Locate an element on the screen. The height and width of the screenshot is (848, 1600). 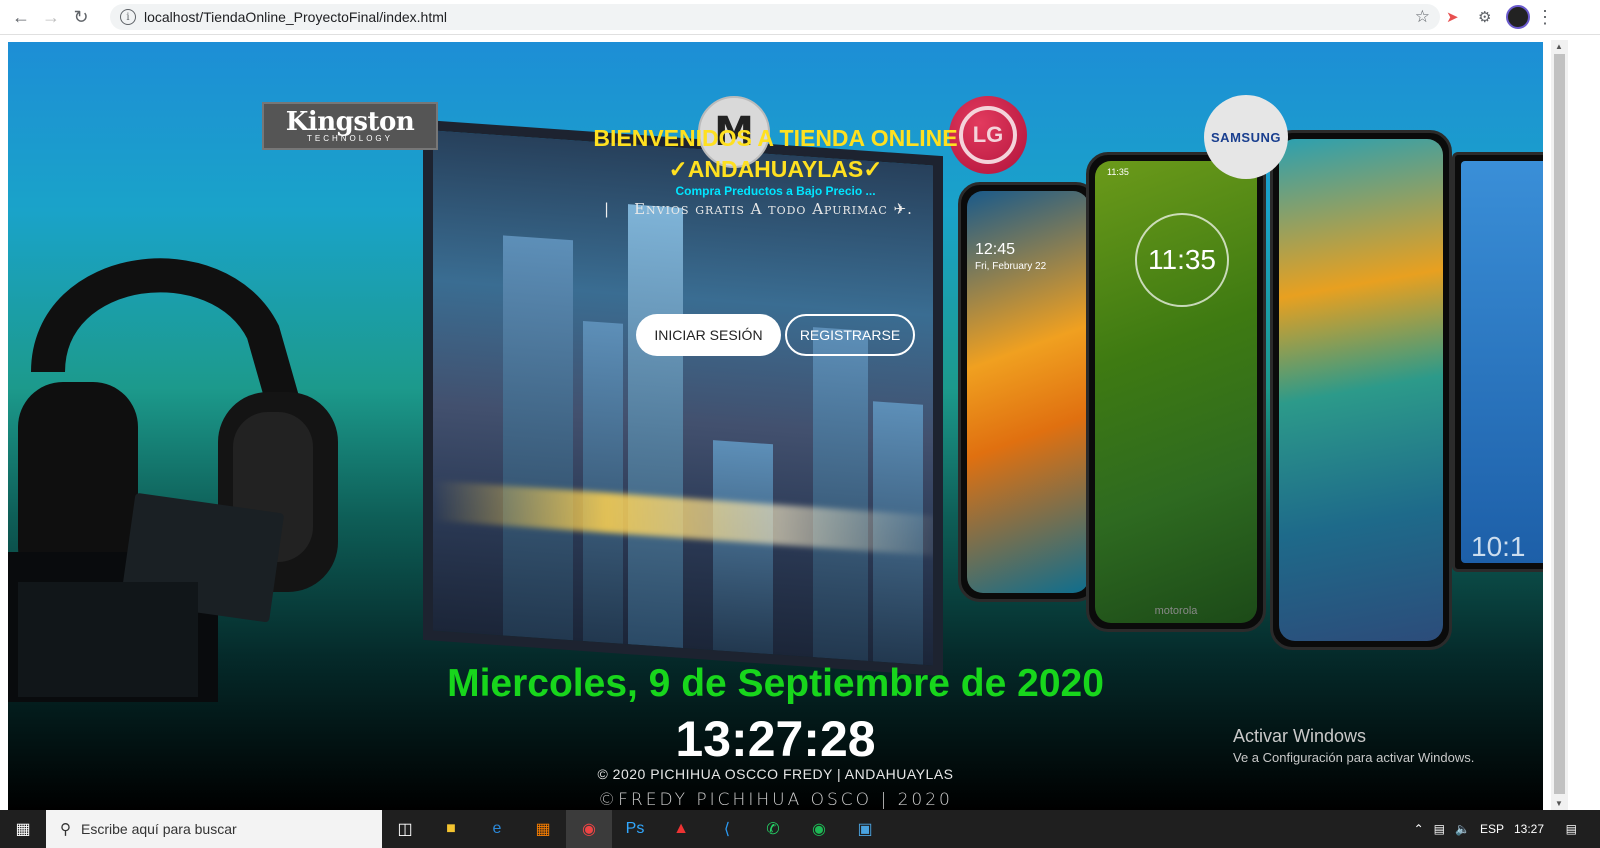
activation-message: Ve a Configuración para activar Windows. is located at coordinates (1354, 757).